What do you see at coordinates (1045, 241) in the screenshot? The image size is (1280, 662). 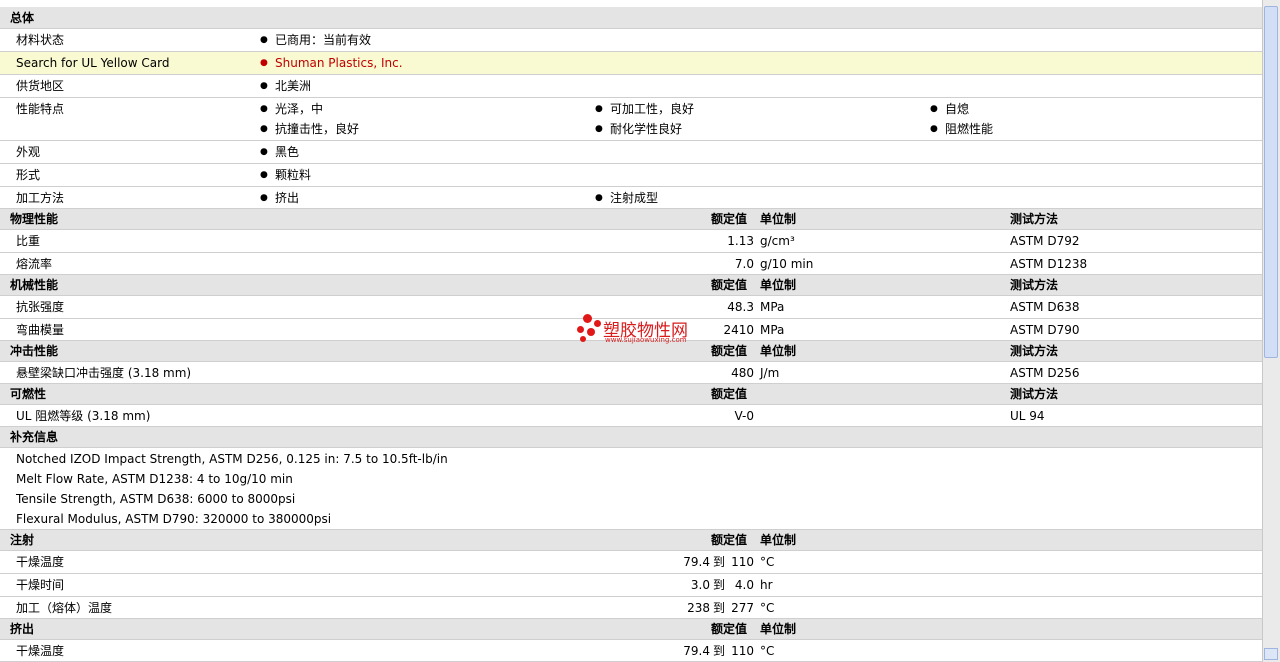 I see `test-method: ASTM D792` at bounding box center [1045, 241].